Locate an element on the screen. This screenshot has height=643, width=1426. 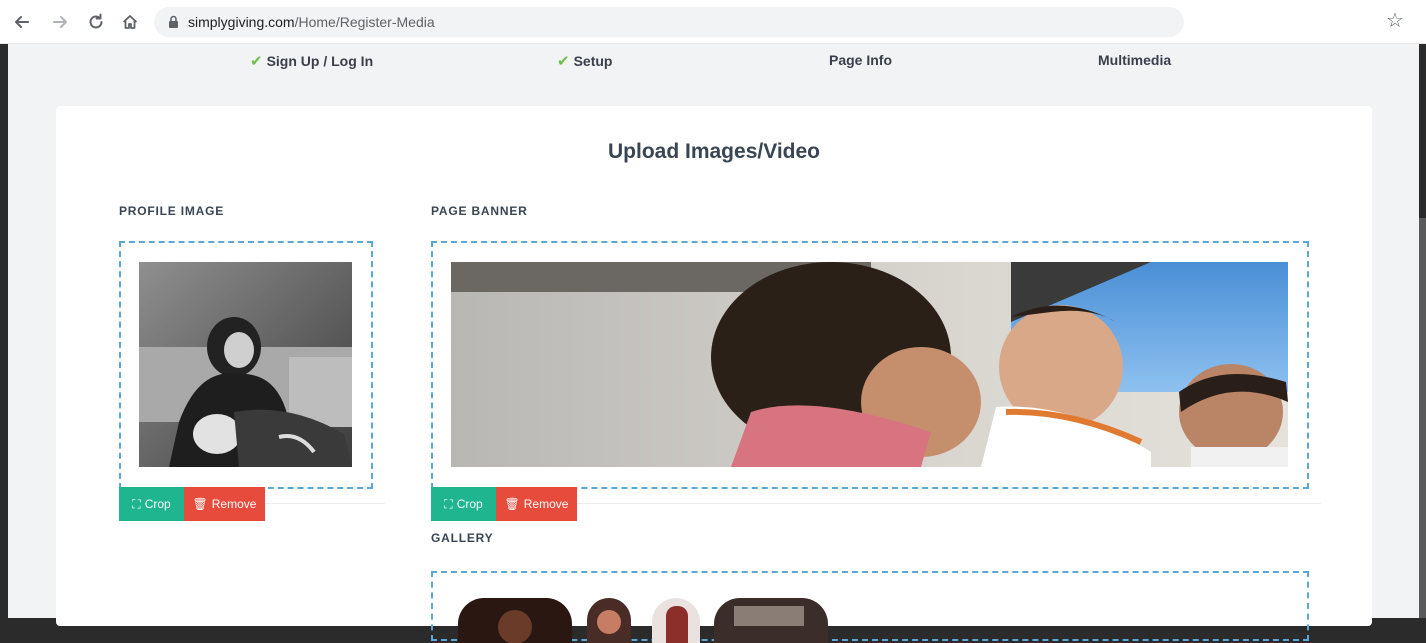
lock-icon is located at coordinates (173, 21).